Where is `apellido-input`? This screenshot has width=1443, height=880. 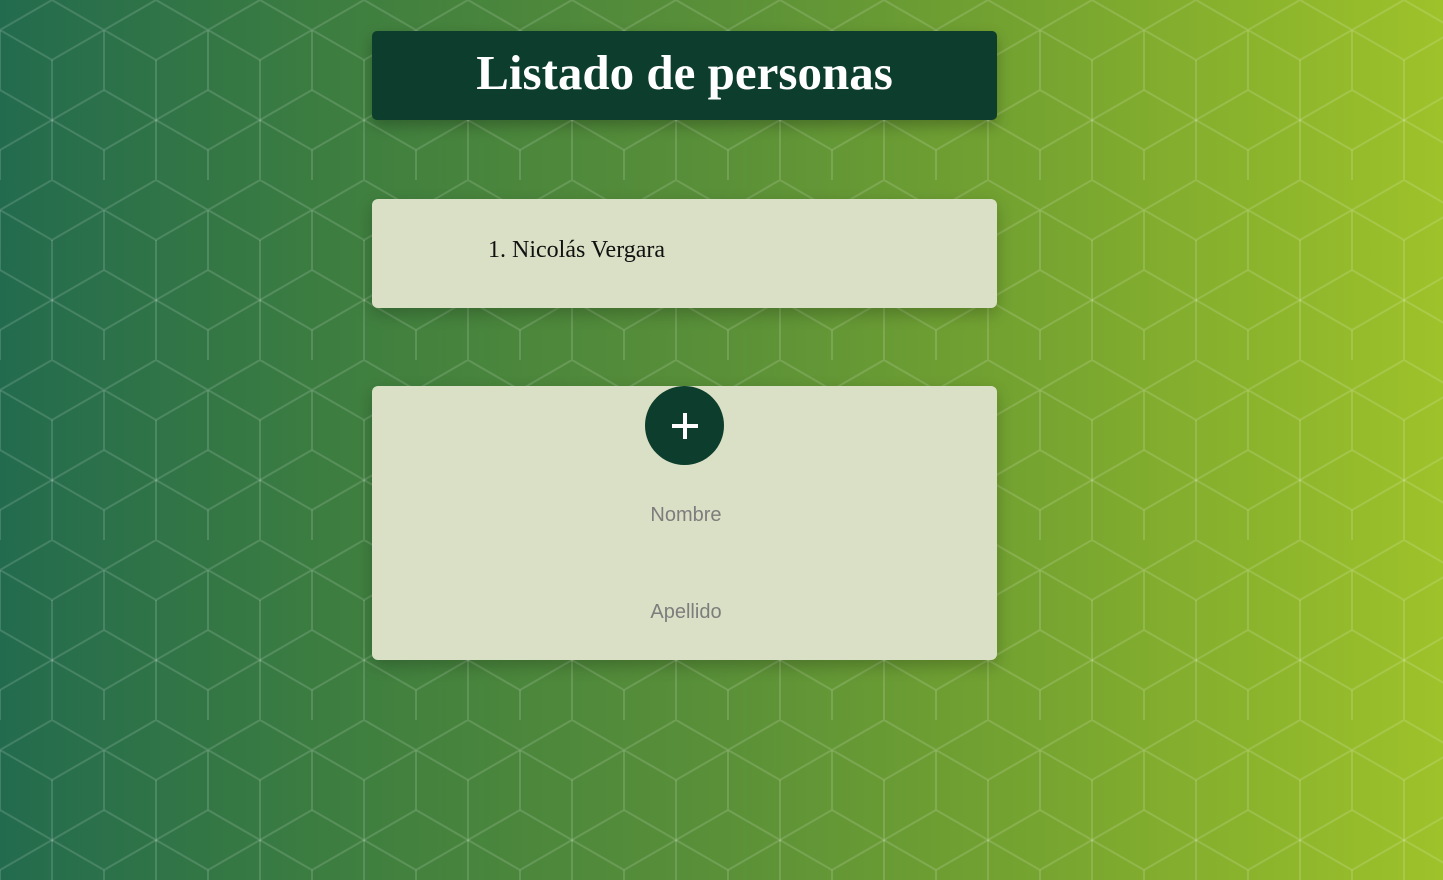 apellido-input is located at coordinates (686, 612).